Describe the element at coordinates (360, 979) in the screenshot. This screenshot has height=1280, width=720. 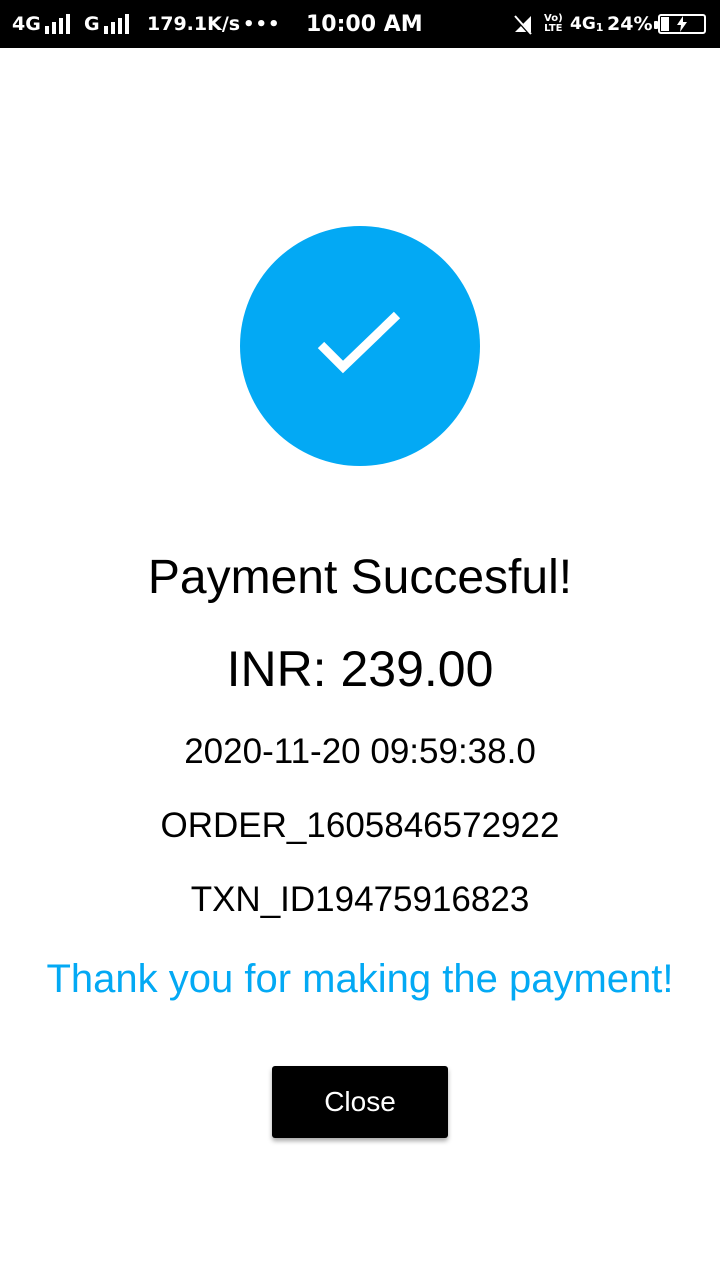
I see `thank-you-message: Thank you for making the payment!` at that location.